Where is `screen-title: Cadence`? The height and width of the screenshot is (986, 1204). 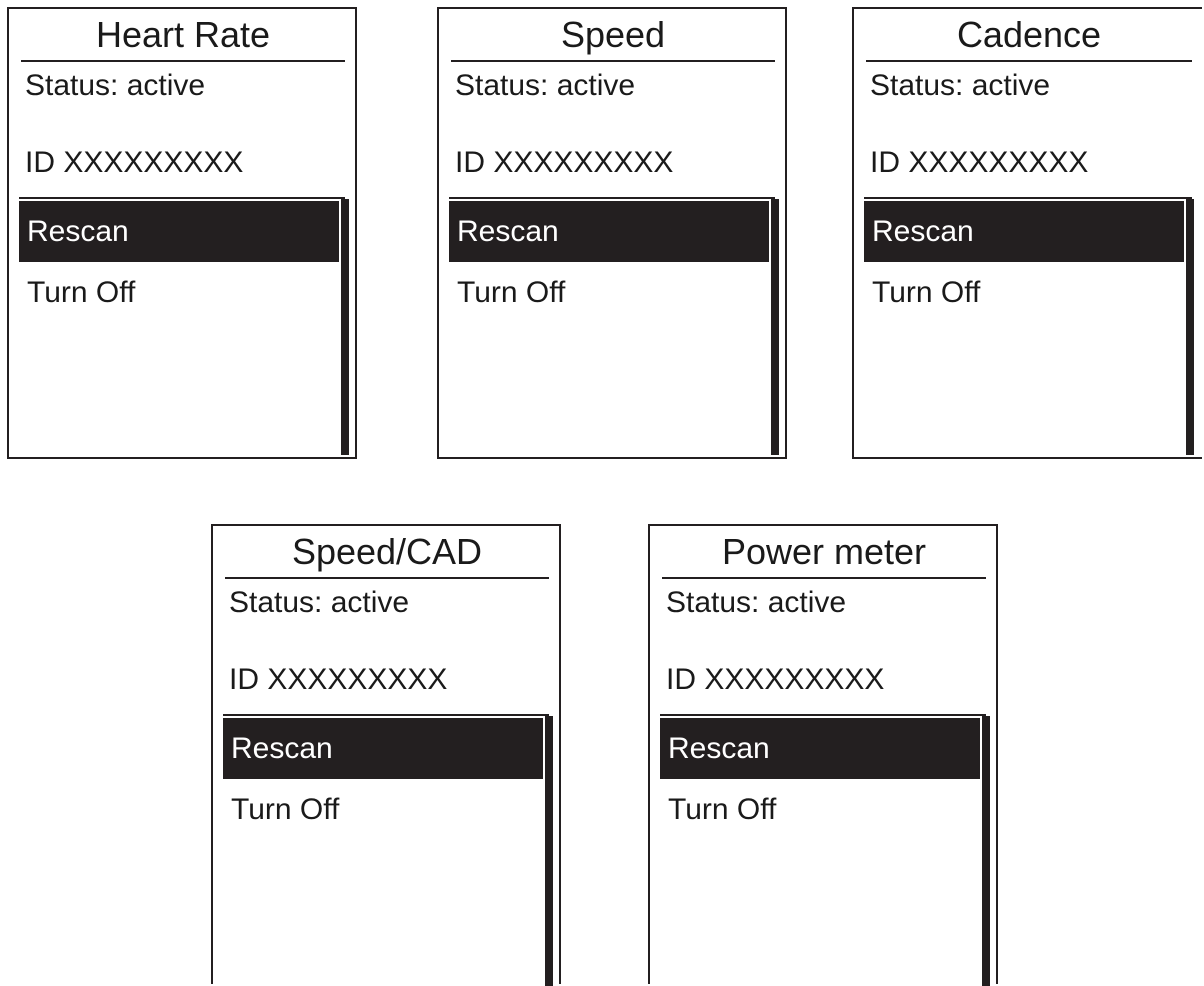 screen-title: Cadence is located at coordinates (1029, 38).